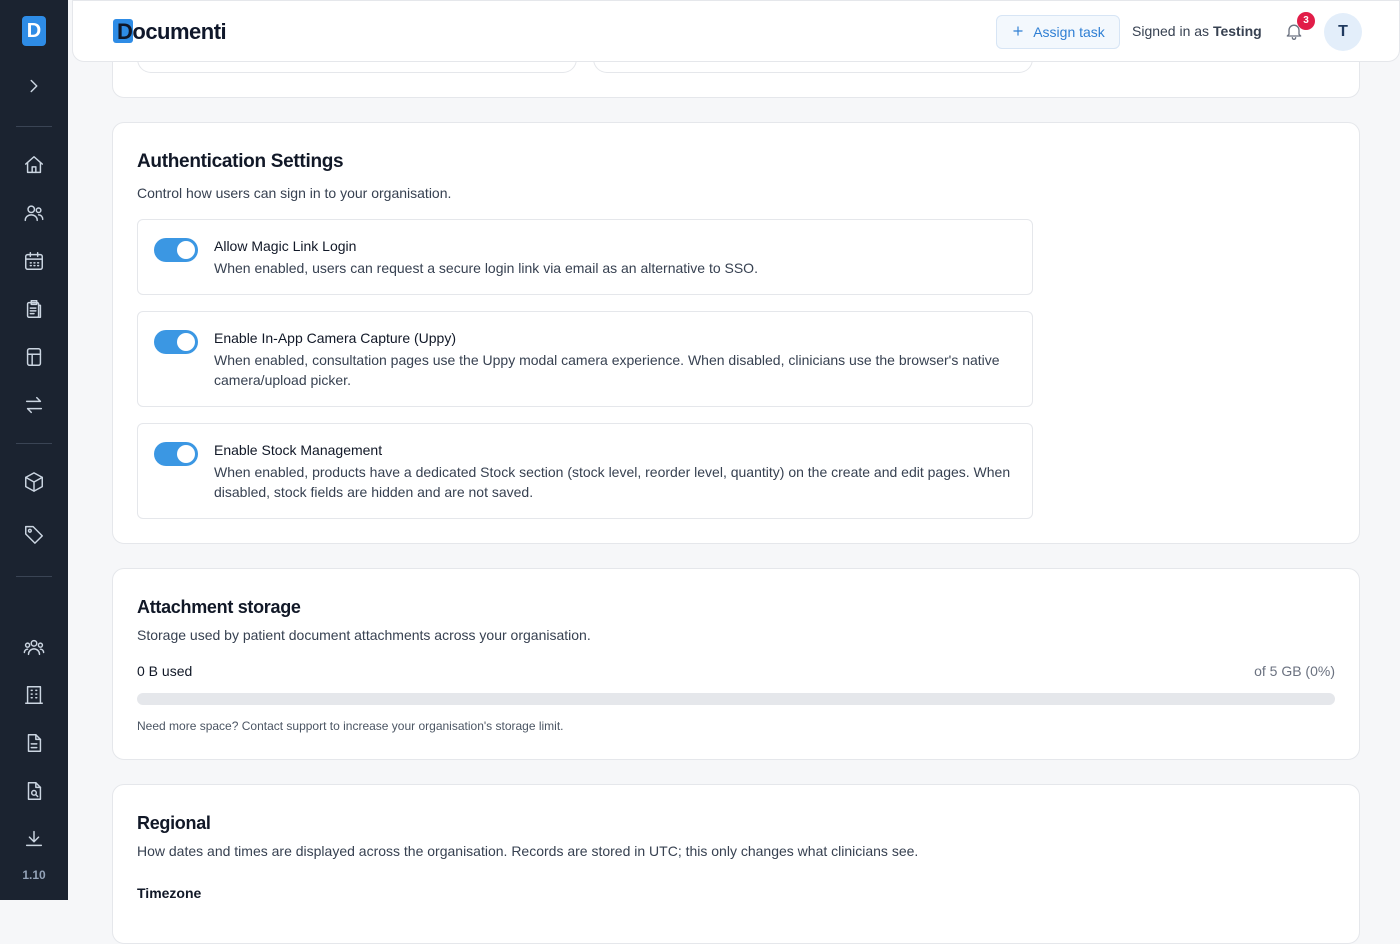 The height and width of the screenshot is (944, 1400). I want to click on home-icon, so click(34, 165).